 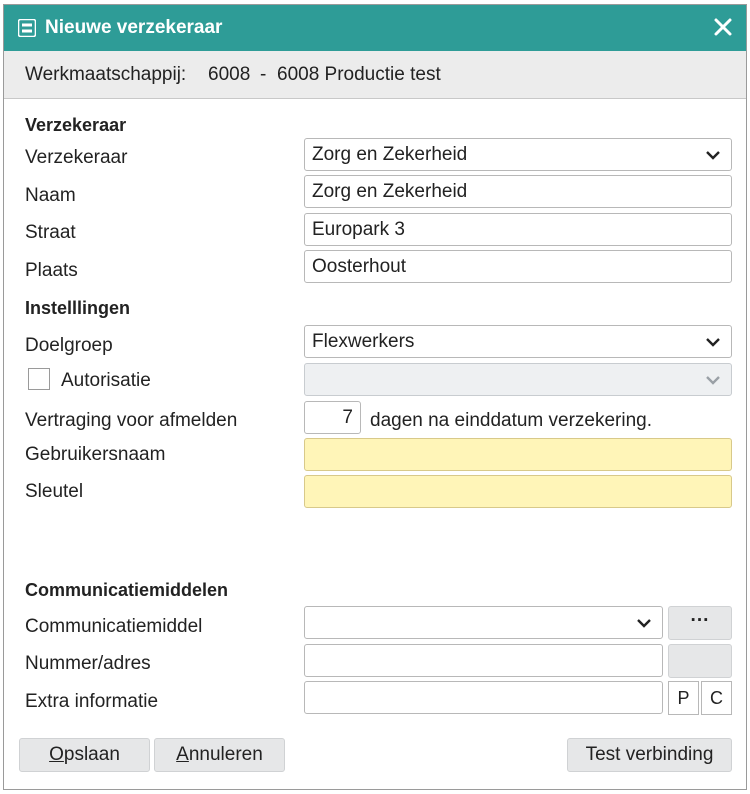 What do you see at coordinates (76, 125) in the screenshot?
I see `section-title-insurer: Verzekeraar` at bounding box center [76, 125].